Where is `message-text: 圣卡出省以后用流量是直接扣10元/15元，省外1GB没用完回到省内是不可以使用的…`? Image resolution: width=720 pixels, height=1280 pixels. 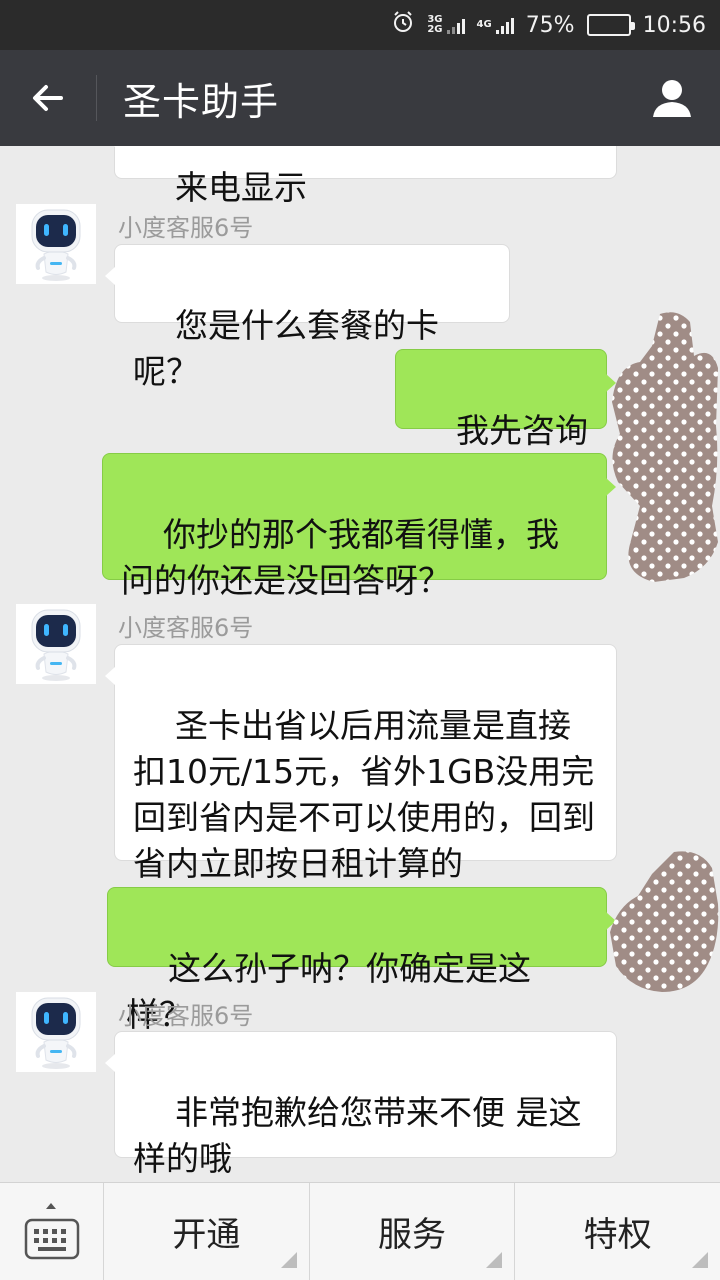
message-text: 圣卡出省以后用流量是直接扣10元/15元，省外1GB没用完回到省内是不可以使用的… is located at coordinates (364, 794).